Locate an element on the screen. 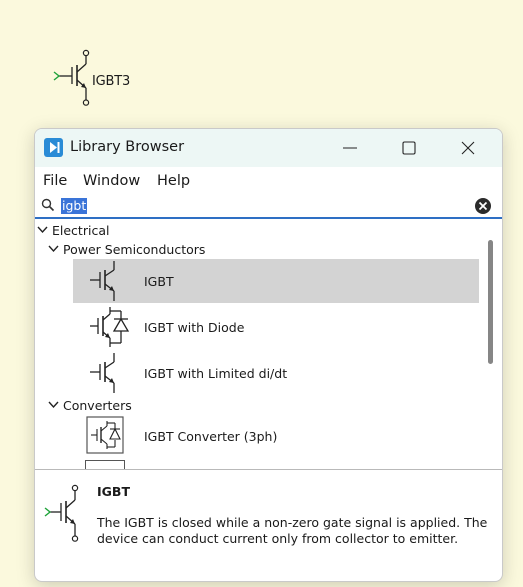 This screenshot has height=587, width=523. search-input is located at coordinates (264, 205).